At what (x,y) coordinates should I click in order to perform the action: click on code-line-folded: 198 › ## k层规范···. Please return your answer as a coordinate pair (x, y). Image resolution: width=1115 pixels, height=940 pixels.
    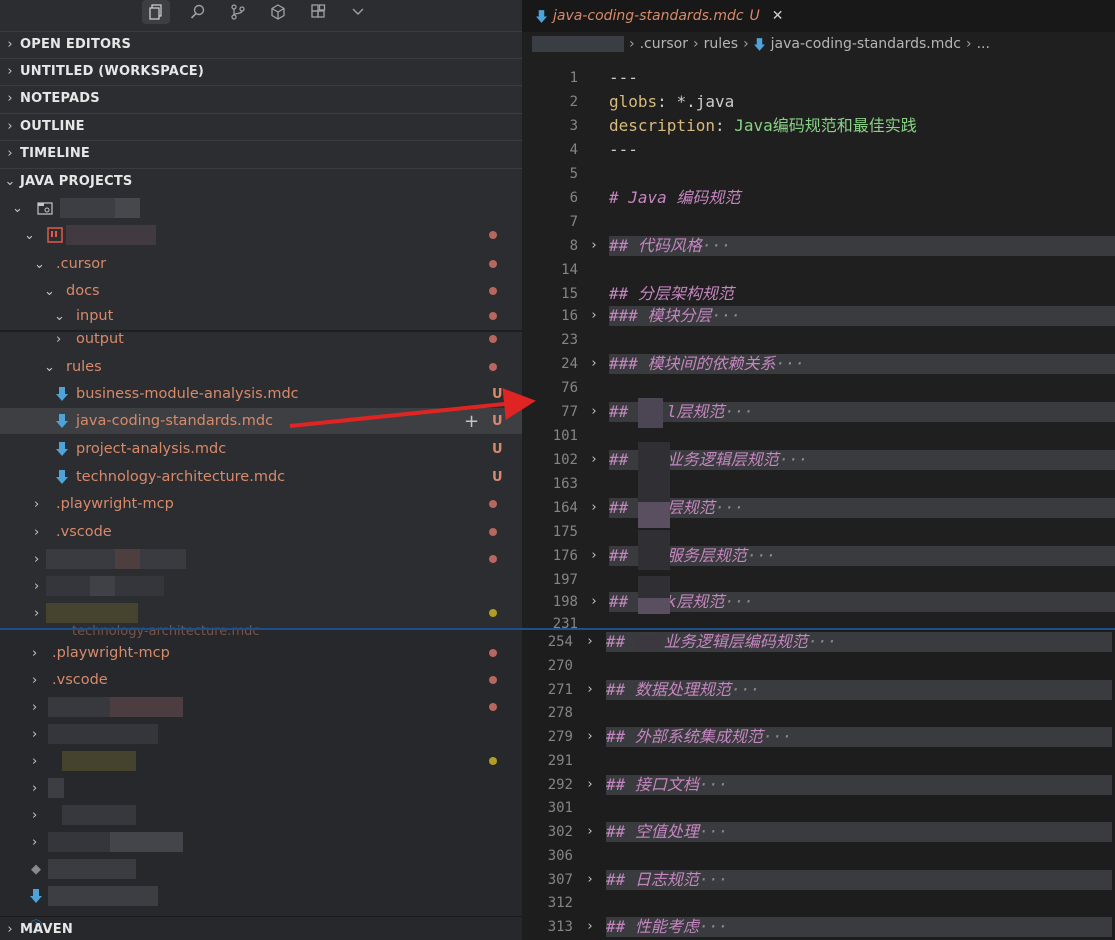
    Looking at the image, I should click on (818, 602).